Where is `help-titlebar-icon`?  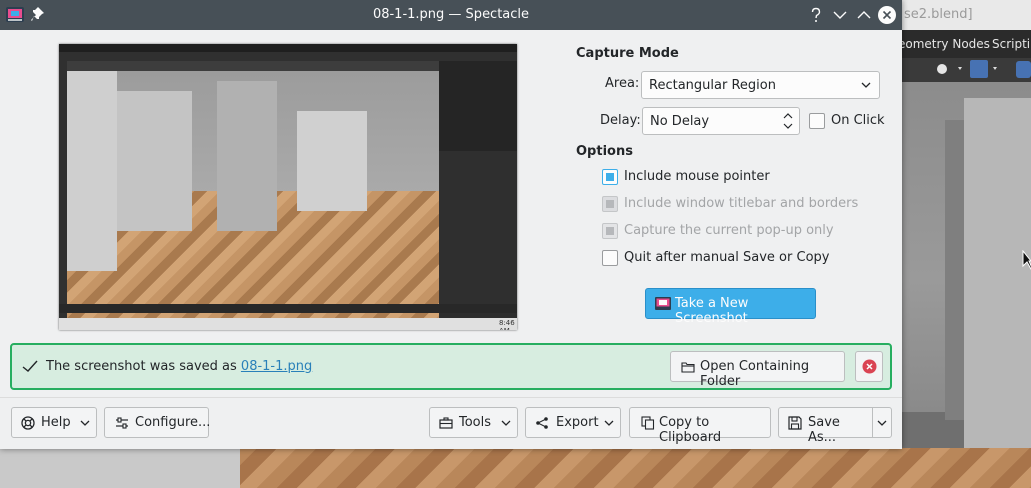 help-titlebar-icon is located at coordinates (816, 15).